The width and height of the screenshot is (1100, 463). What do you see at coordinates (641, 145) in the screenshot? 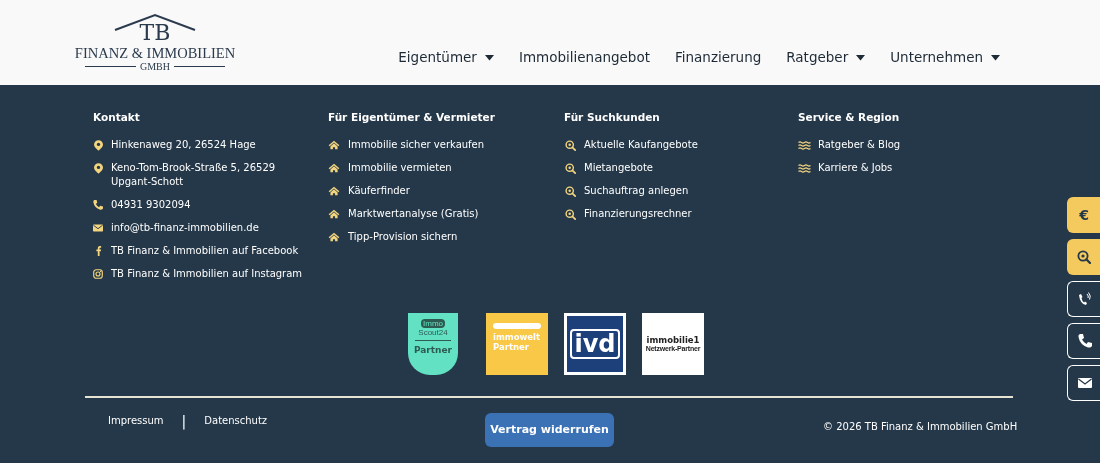
I see `footer-link: Aktuelle Kaufangebote` at bounding box center [641, 145].